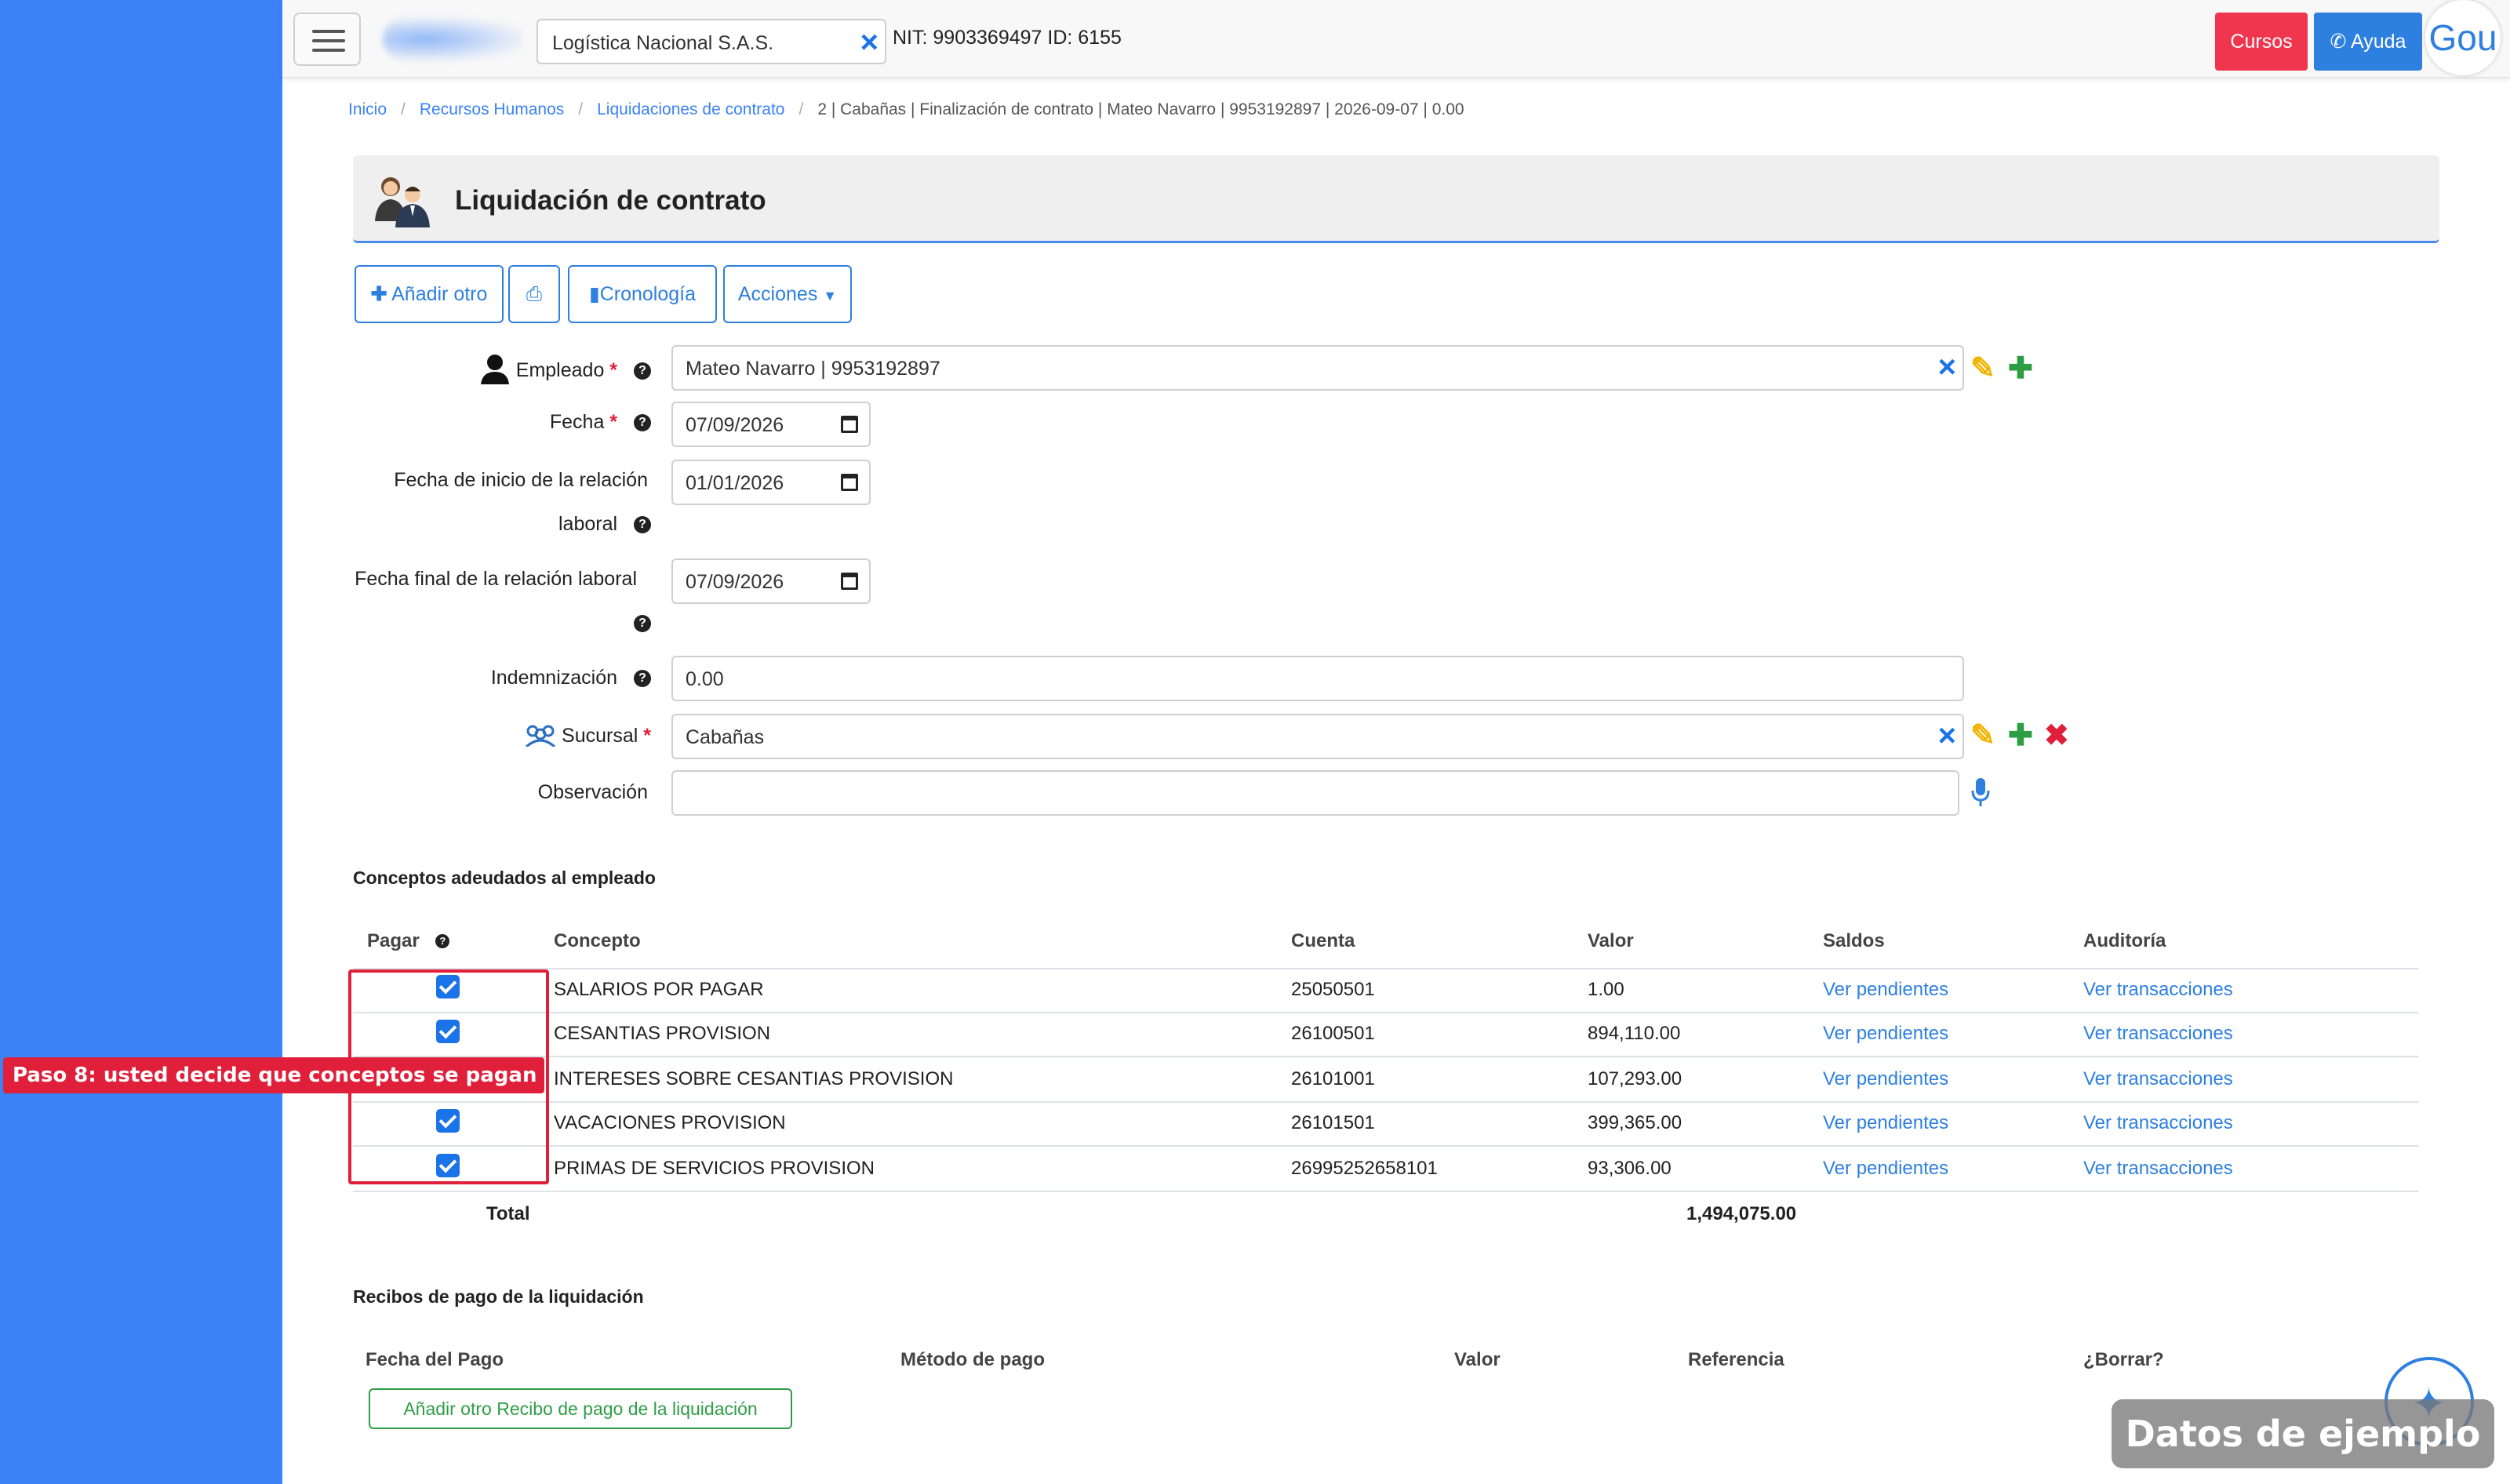  Describe the element at coordinates (1323, 940) in the screenshot. I see `th-cuenta: Cuenta` at that location.